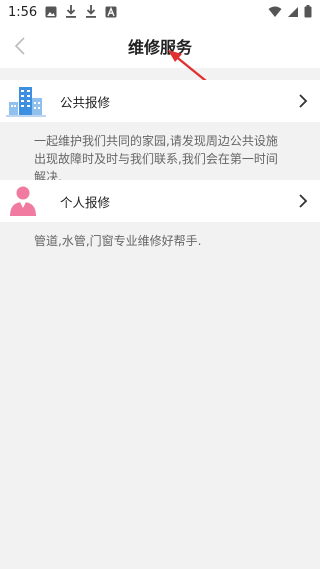 The image size is (320, 569). I want to click on public-repair-label: 公共报修, so click(85, 102).